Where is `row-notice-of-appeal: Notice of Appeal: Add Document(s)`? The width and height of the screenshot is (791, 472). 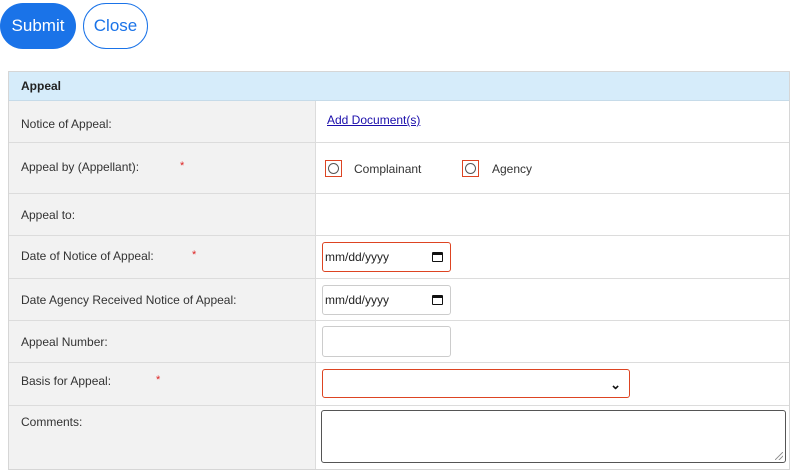 row-notice-of-appeal: Notice of Appeal: Add Document(s) is located at coordinates (399, 122).